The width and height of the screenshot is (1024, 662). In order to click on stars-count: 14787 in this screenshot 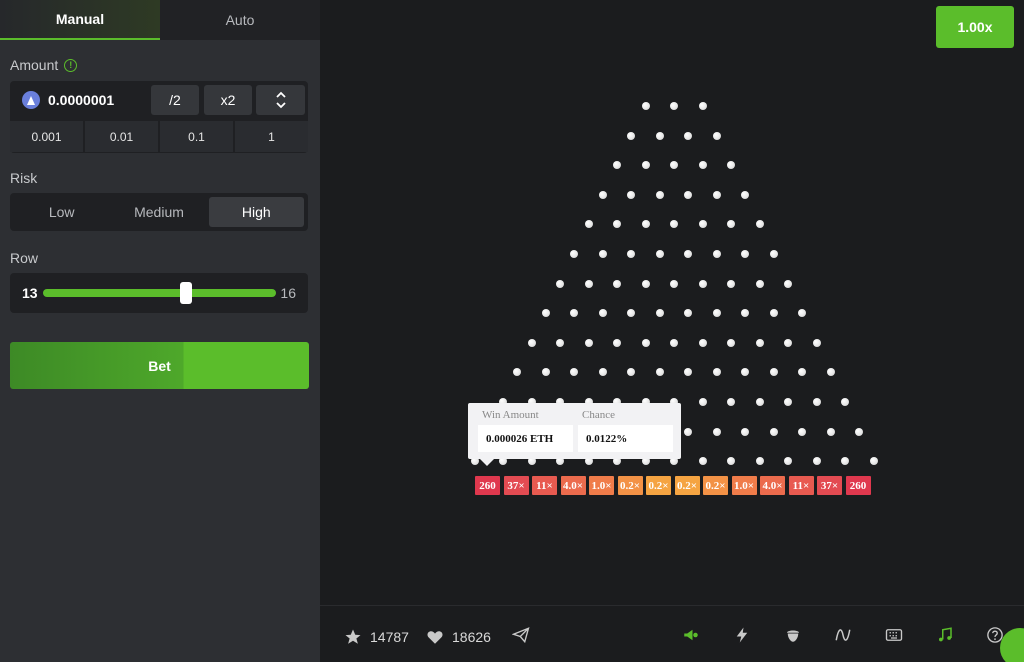, I will do `click(389, 637)`.